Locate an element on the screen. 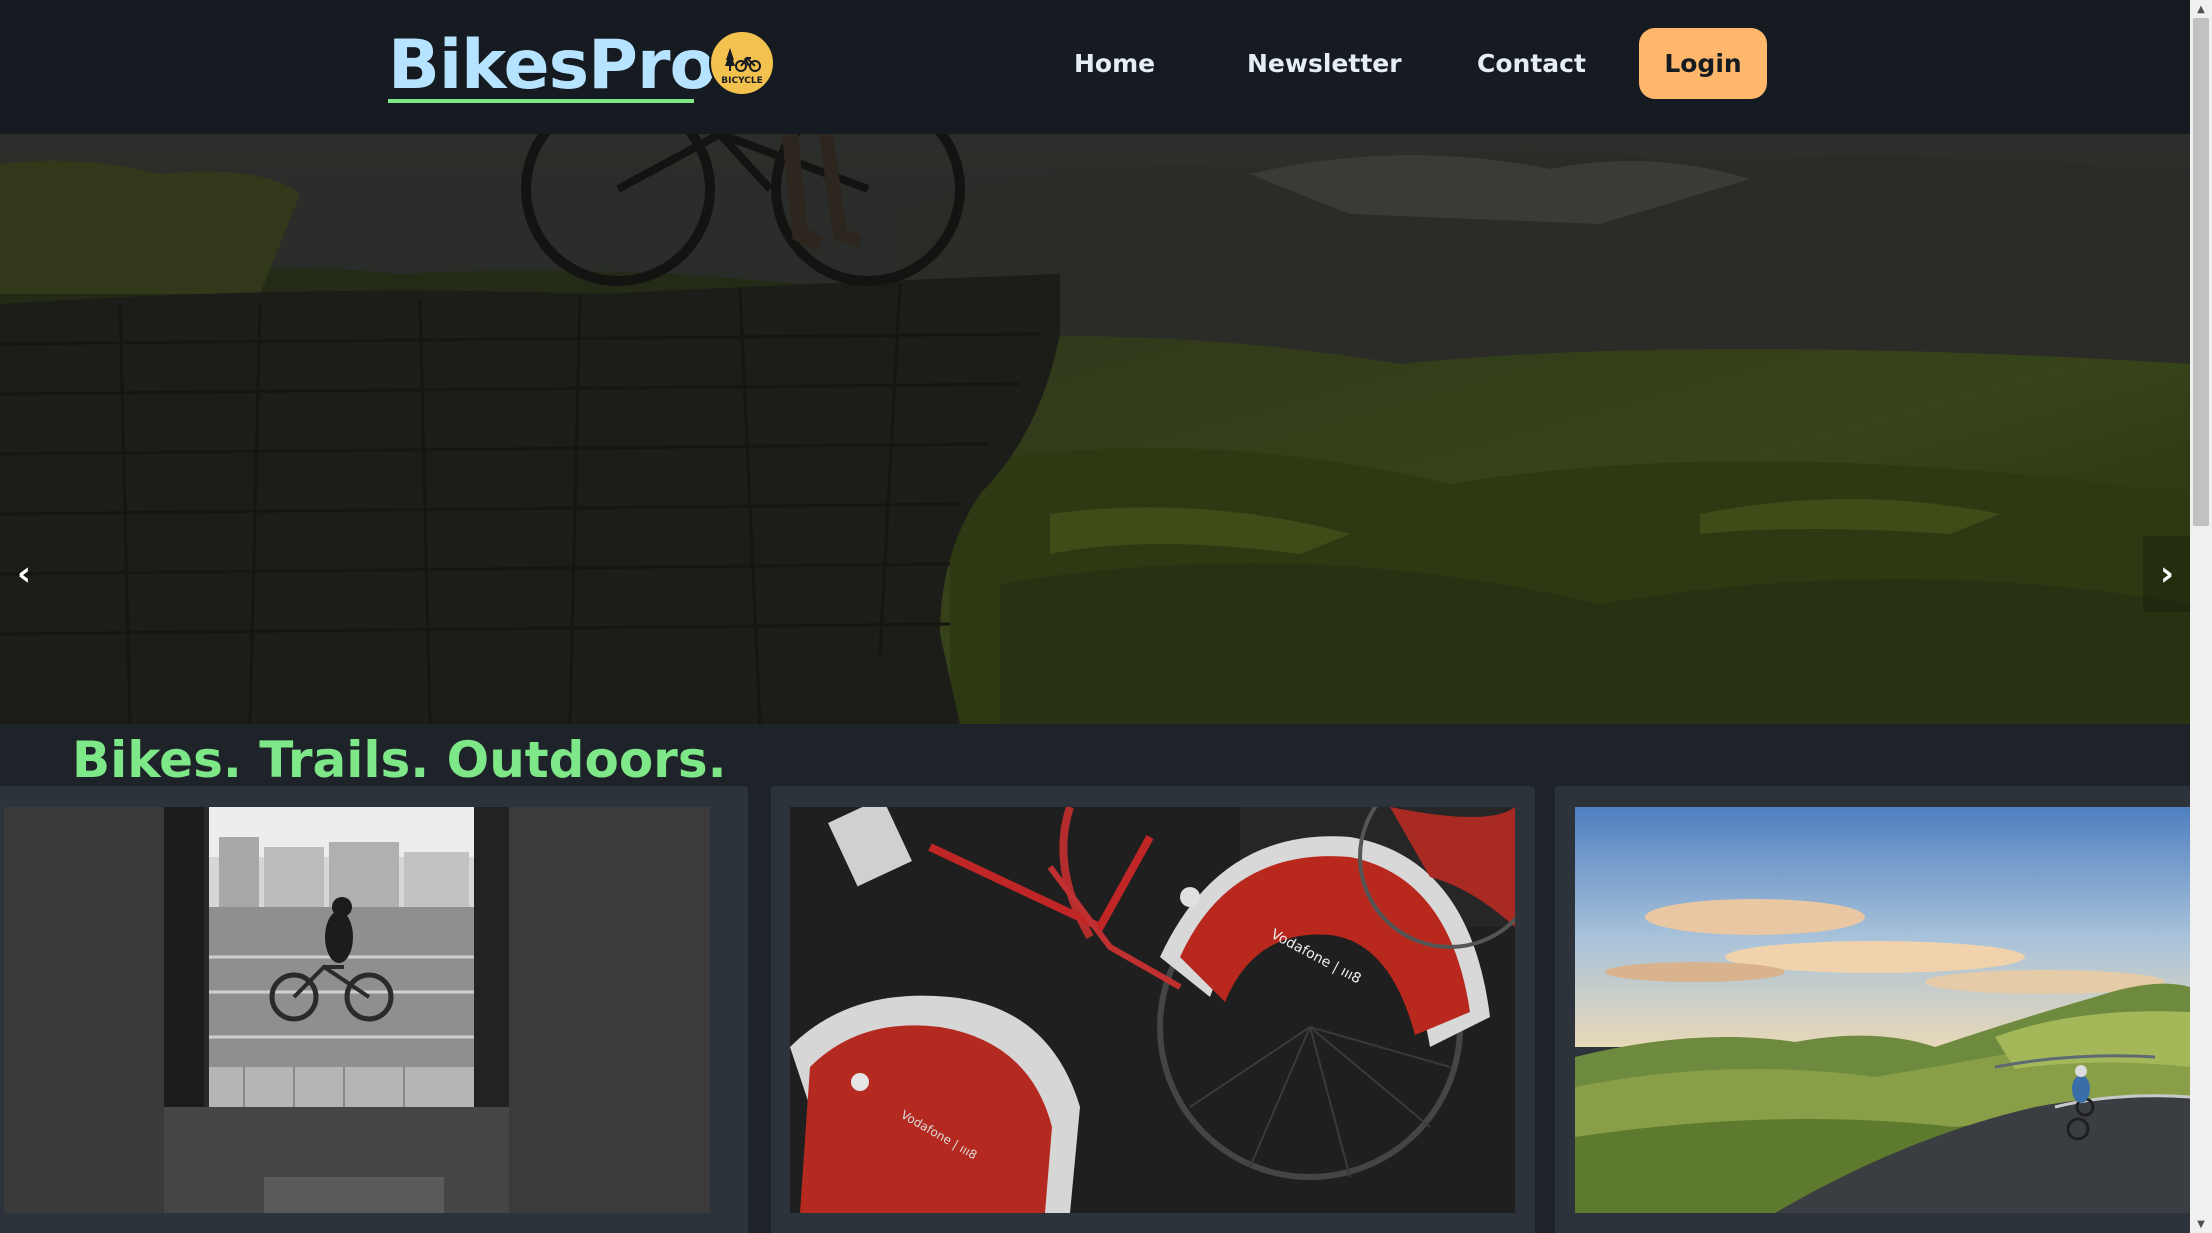  page-scrollbar: ▲ ▼ is located at coordinates (2201, 616).